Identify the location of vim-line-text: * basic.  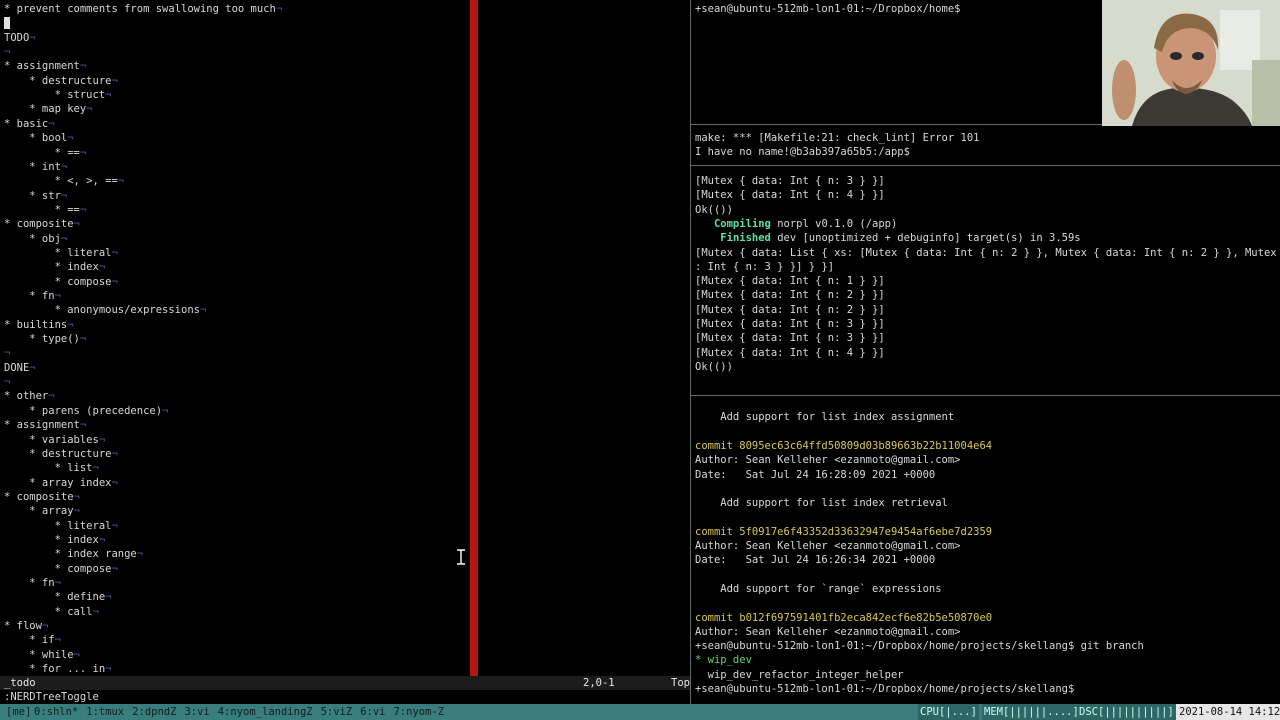
(26, 123).